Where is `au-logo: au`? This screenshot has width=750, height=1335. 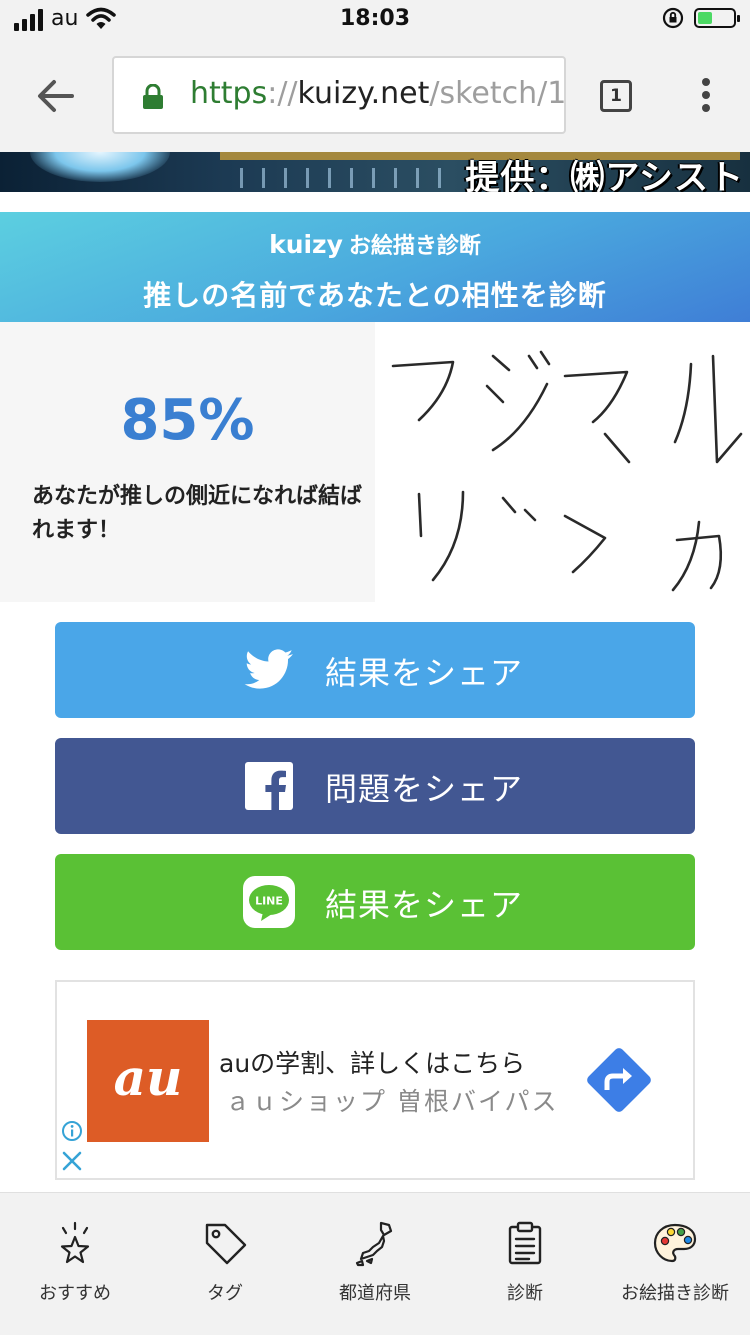 au-logo: au is located at coordinates (148, 1081).